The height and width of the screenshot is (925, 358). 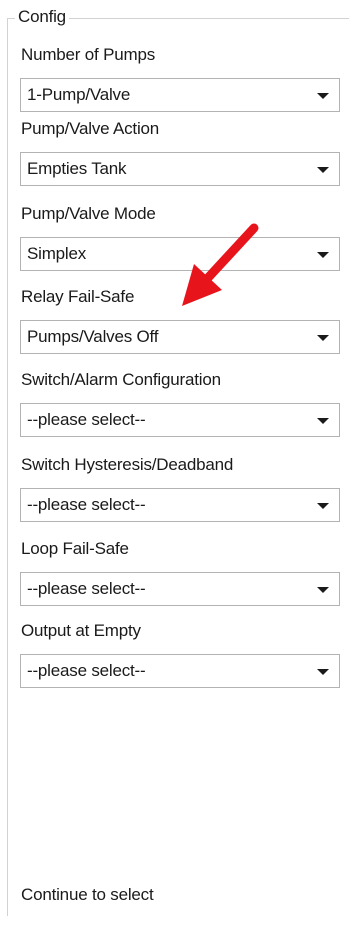 I want to click on loop-fail-safe-select: --please select--, so click(x=180, y=589).